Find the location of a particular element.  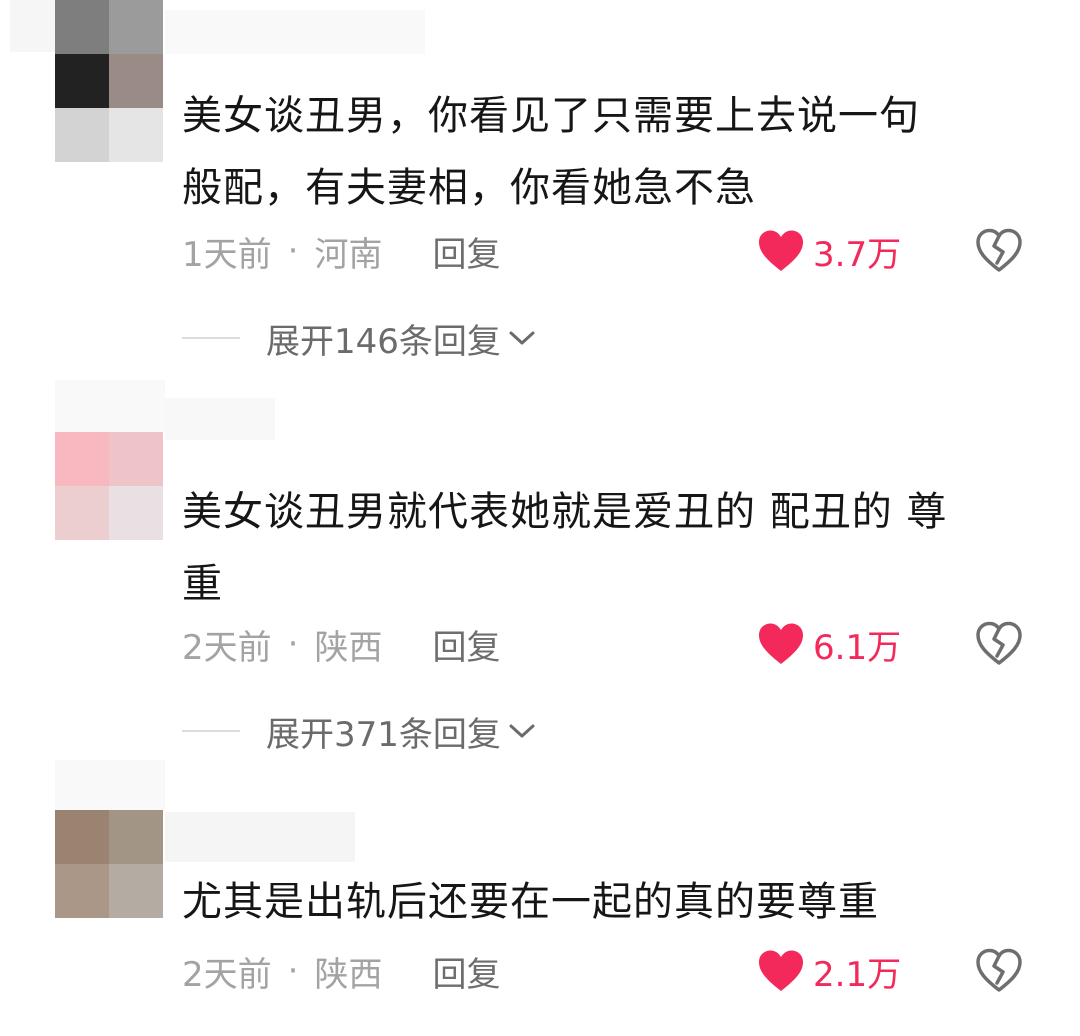

expand-replies-label: 展开146条回复 is located at coordinates (383, 341).